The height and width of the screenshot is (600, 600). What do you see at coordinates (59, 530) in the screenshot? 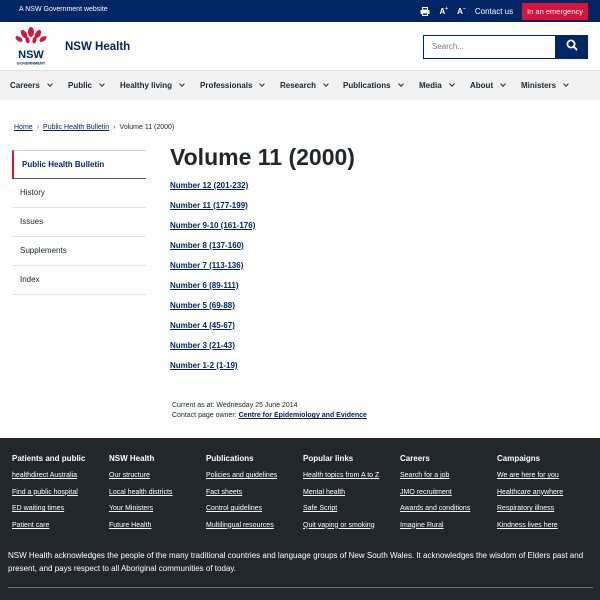
I see `footer-link: Patient care` at bounding box center [59, 530].